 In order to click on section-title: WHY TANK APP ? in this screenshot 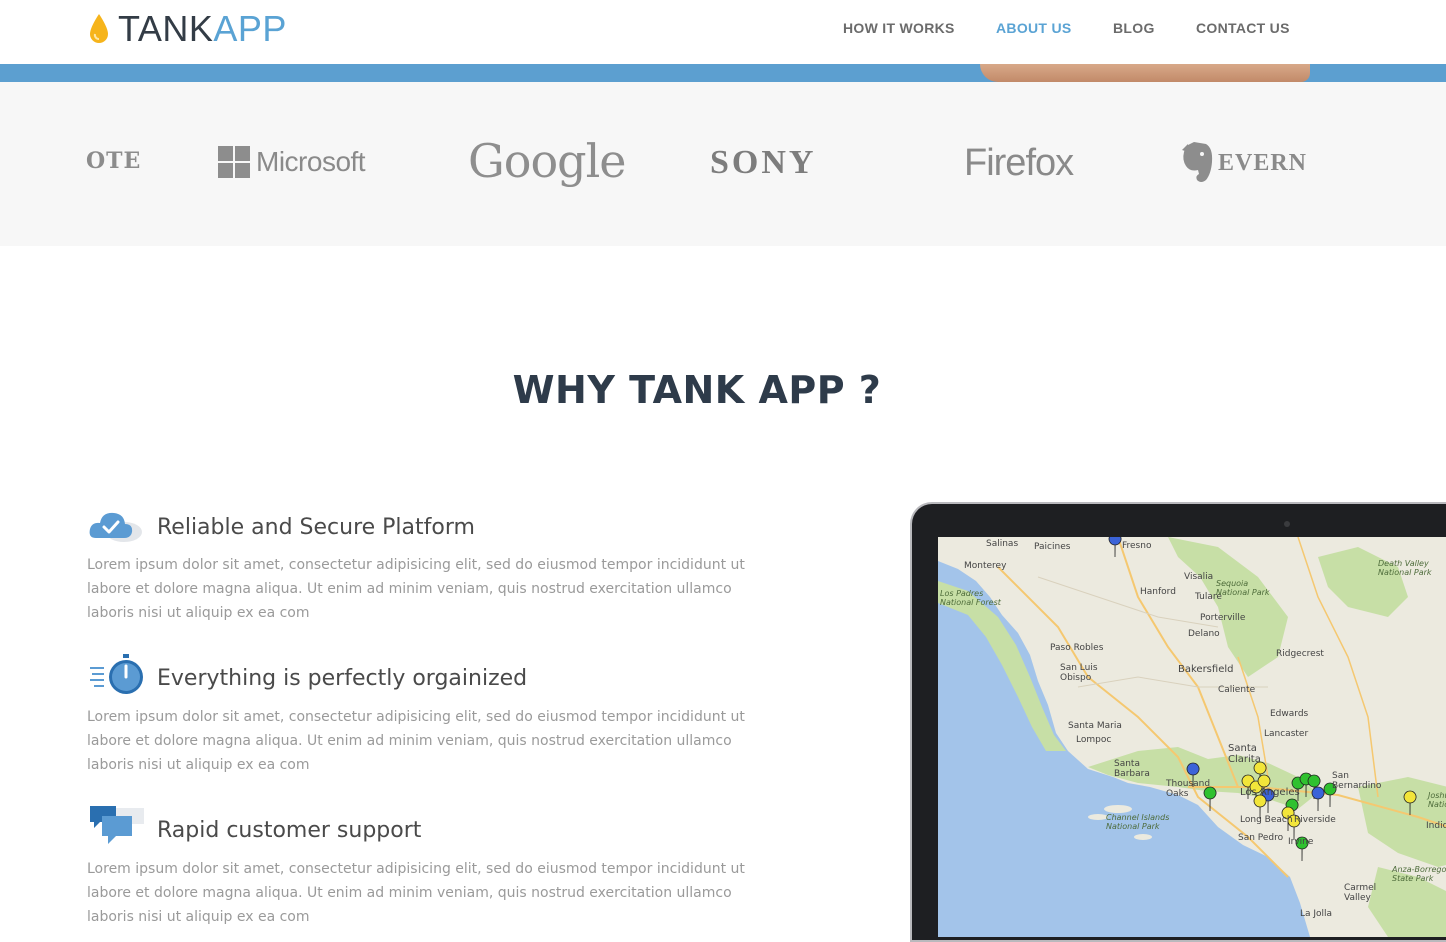, I will do `click(697, 390)`.